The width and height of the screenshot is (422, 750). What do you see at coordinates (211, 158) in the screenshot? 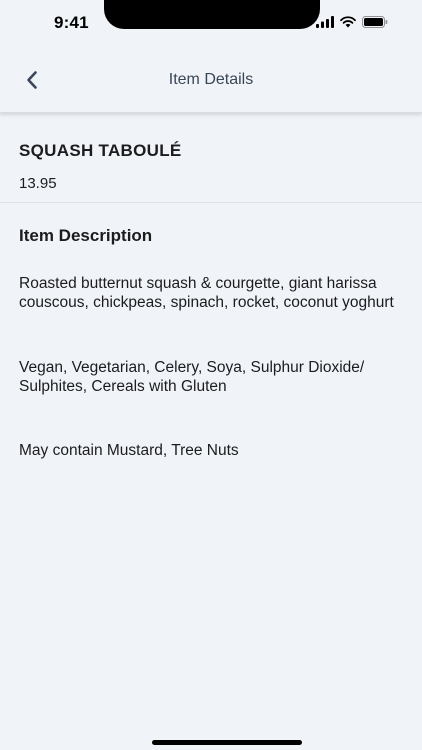
I see `item-header: SQUASH TABOULÉ 13.95` at bounding box center [211, 158].